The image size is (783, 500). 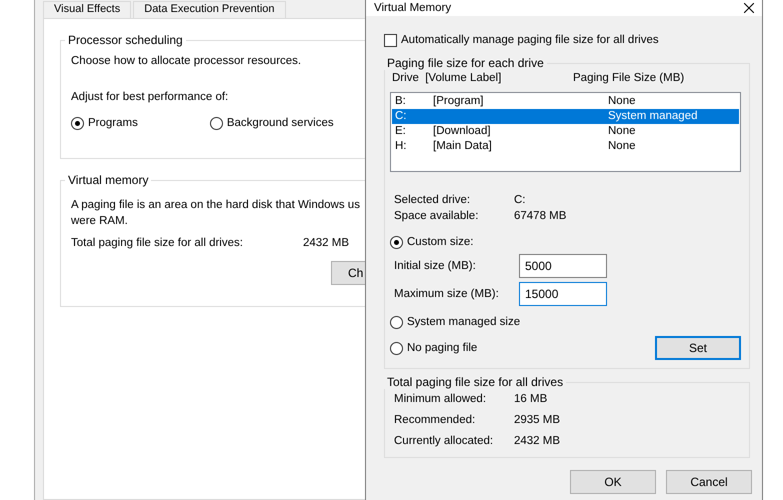 I want to click on group-title: Processor scheduling, so click(x=125, y=40).